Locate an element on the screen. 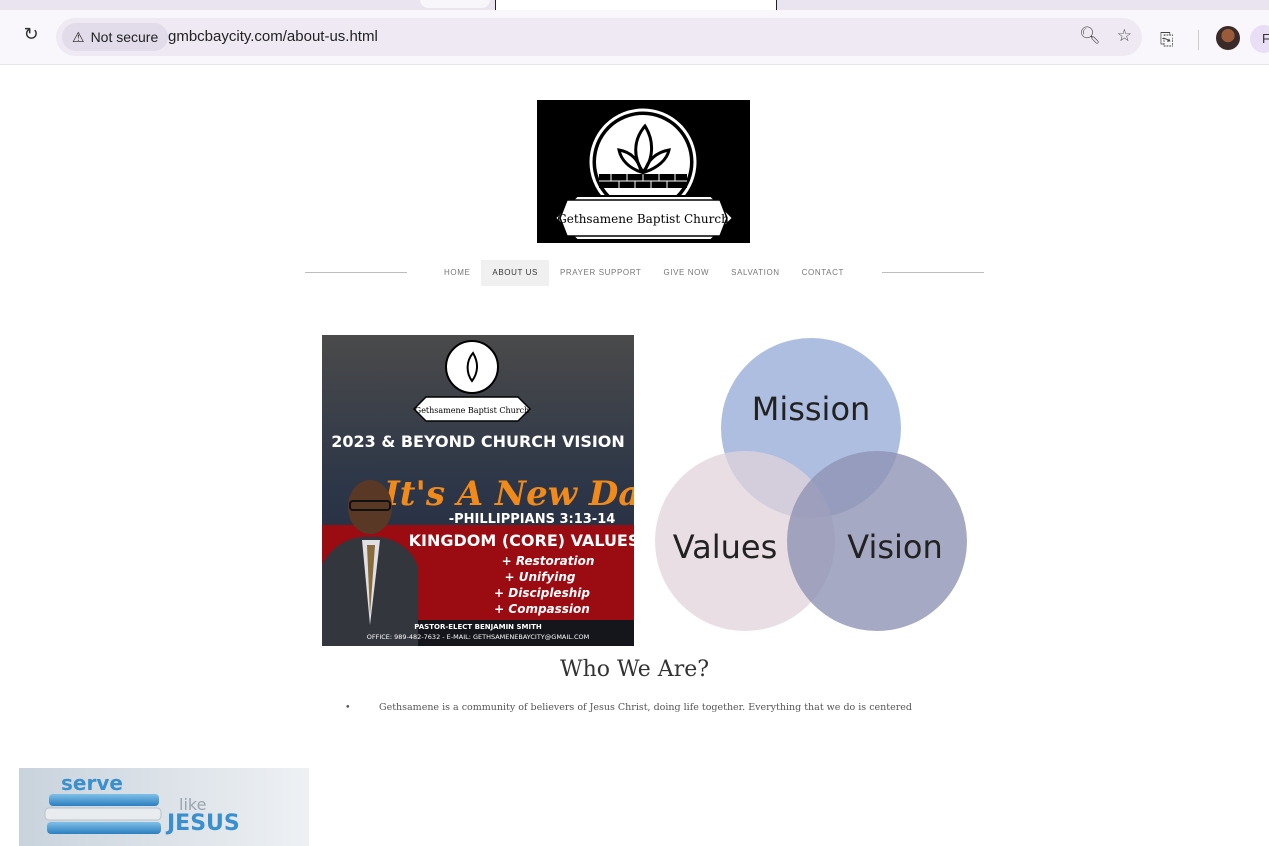  who-we-are-heading: Who We Are? is located at coordinates (634, 669).